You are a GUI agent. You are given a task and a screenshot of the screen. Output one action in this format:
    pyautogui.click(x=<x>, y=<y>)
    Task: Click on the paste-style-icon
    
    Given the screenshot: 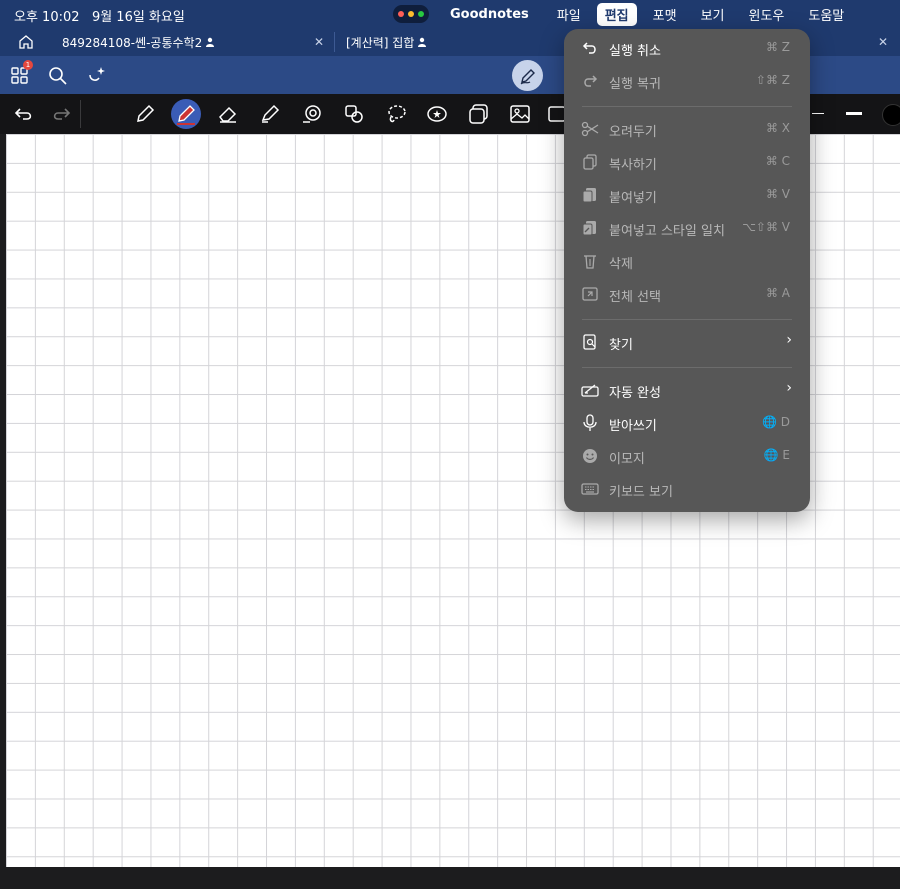 What is the action you would take?
    pyautogui.click(x=589, y=228)
    